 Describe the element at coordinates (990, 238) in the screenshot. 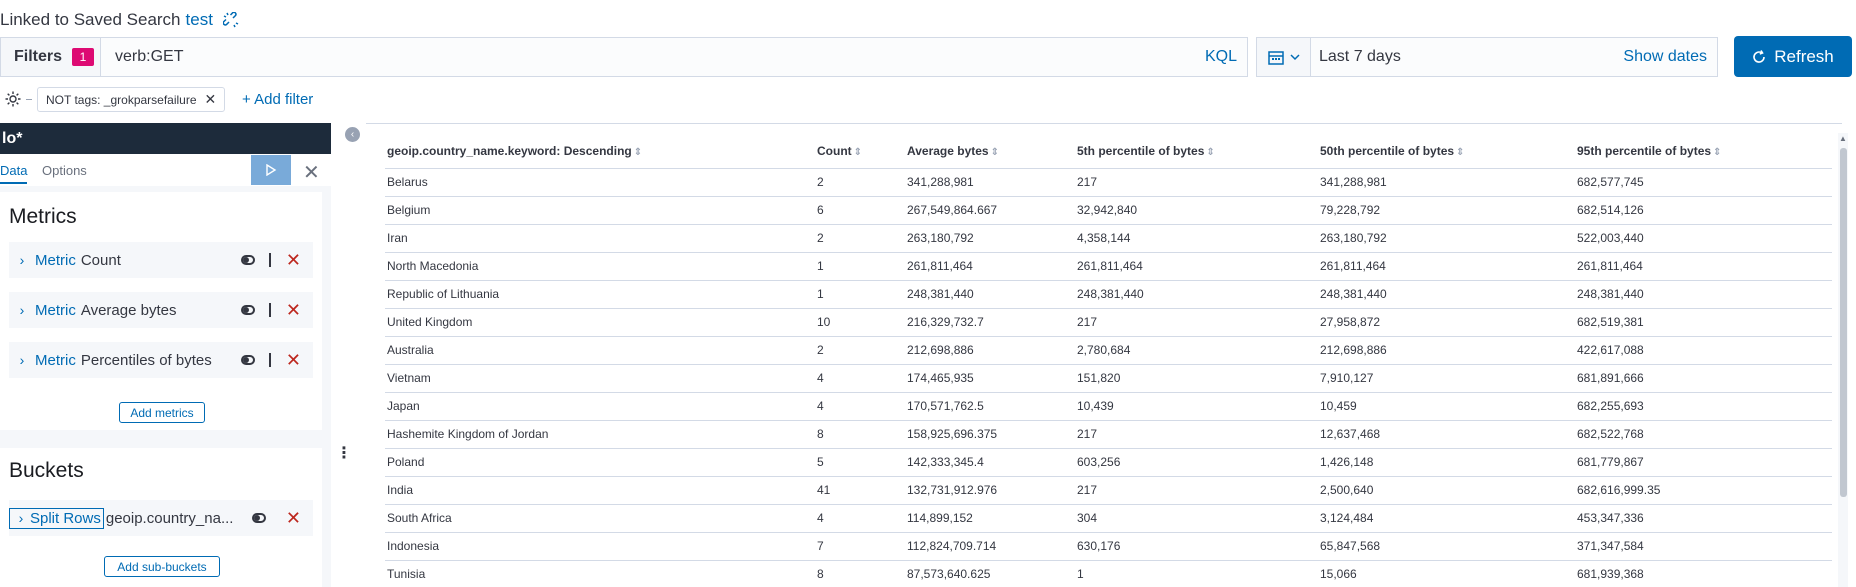

I see `value-cell: 263,180,792` at that location.